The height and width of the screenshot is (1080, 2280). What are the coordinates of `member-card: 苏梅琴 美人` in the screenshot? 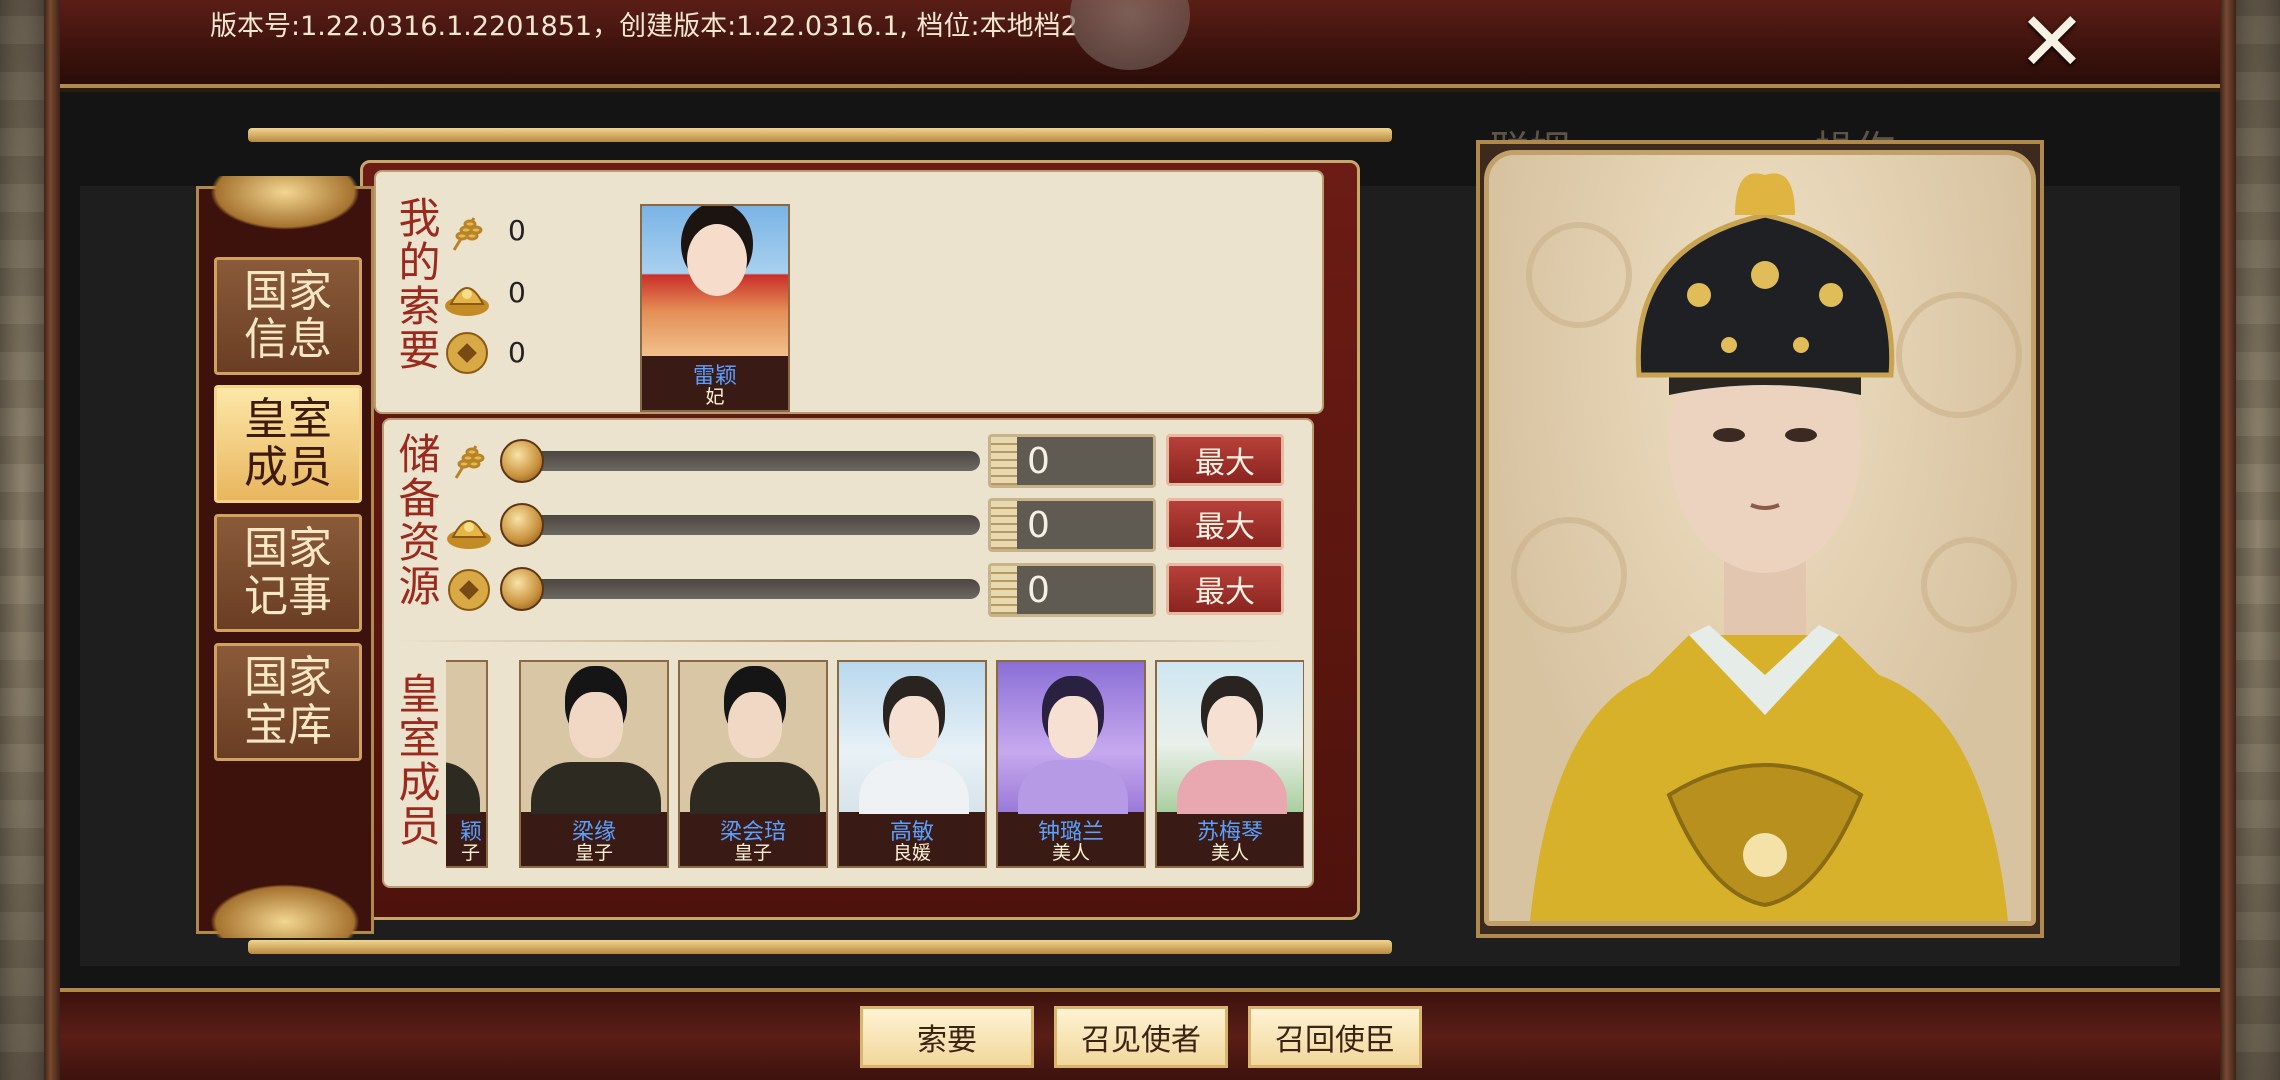 It's located at (1229, 764).